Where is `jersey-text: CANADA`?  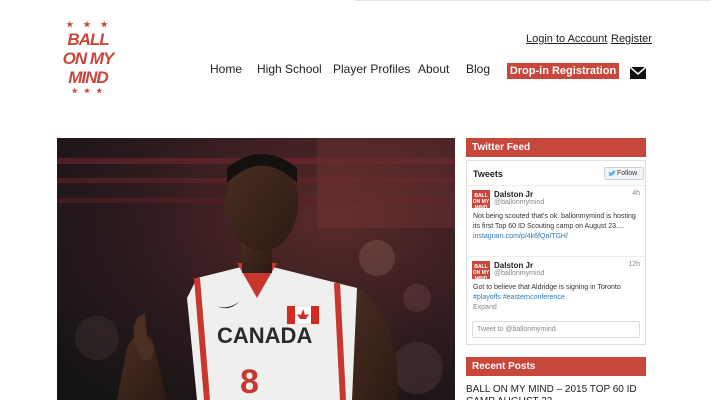
jersey-text: CANADA is located at coordinates (264, 335).